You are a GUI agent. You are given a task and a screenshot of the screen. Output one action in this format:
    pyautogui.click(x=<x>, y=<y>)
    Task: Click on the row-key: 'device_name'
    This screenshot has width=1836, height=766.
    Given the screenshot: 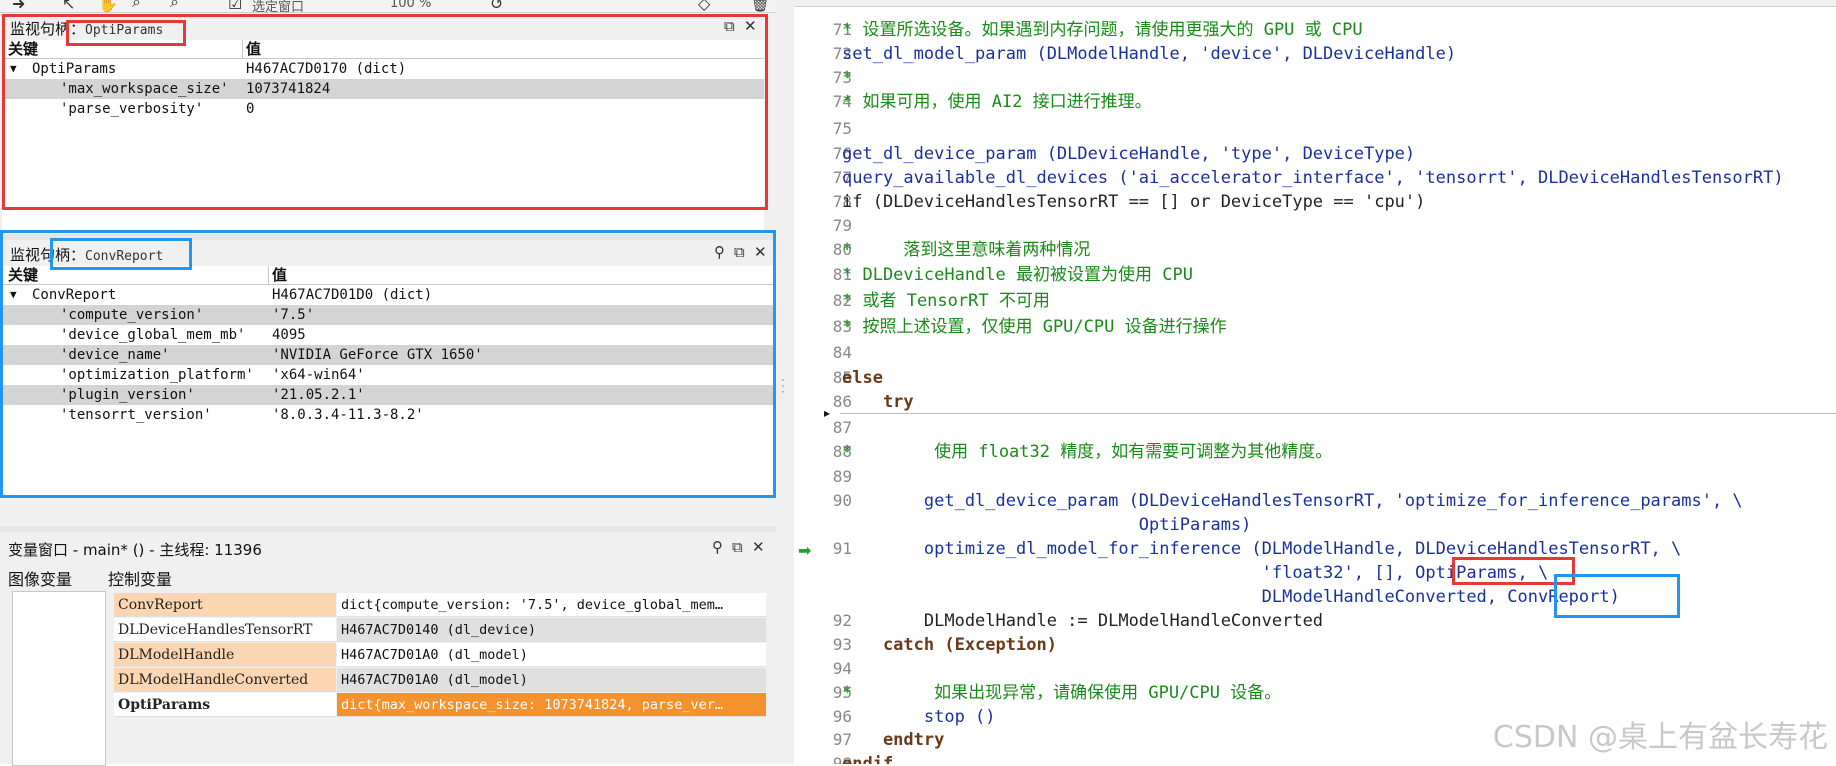 What is the action you would take?
    pyautogui.click(x=115, y=355)
    